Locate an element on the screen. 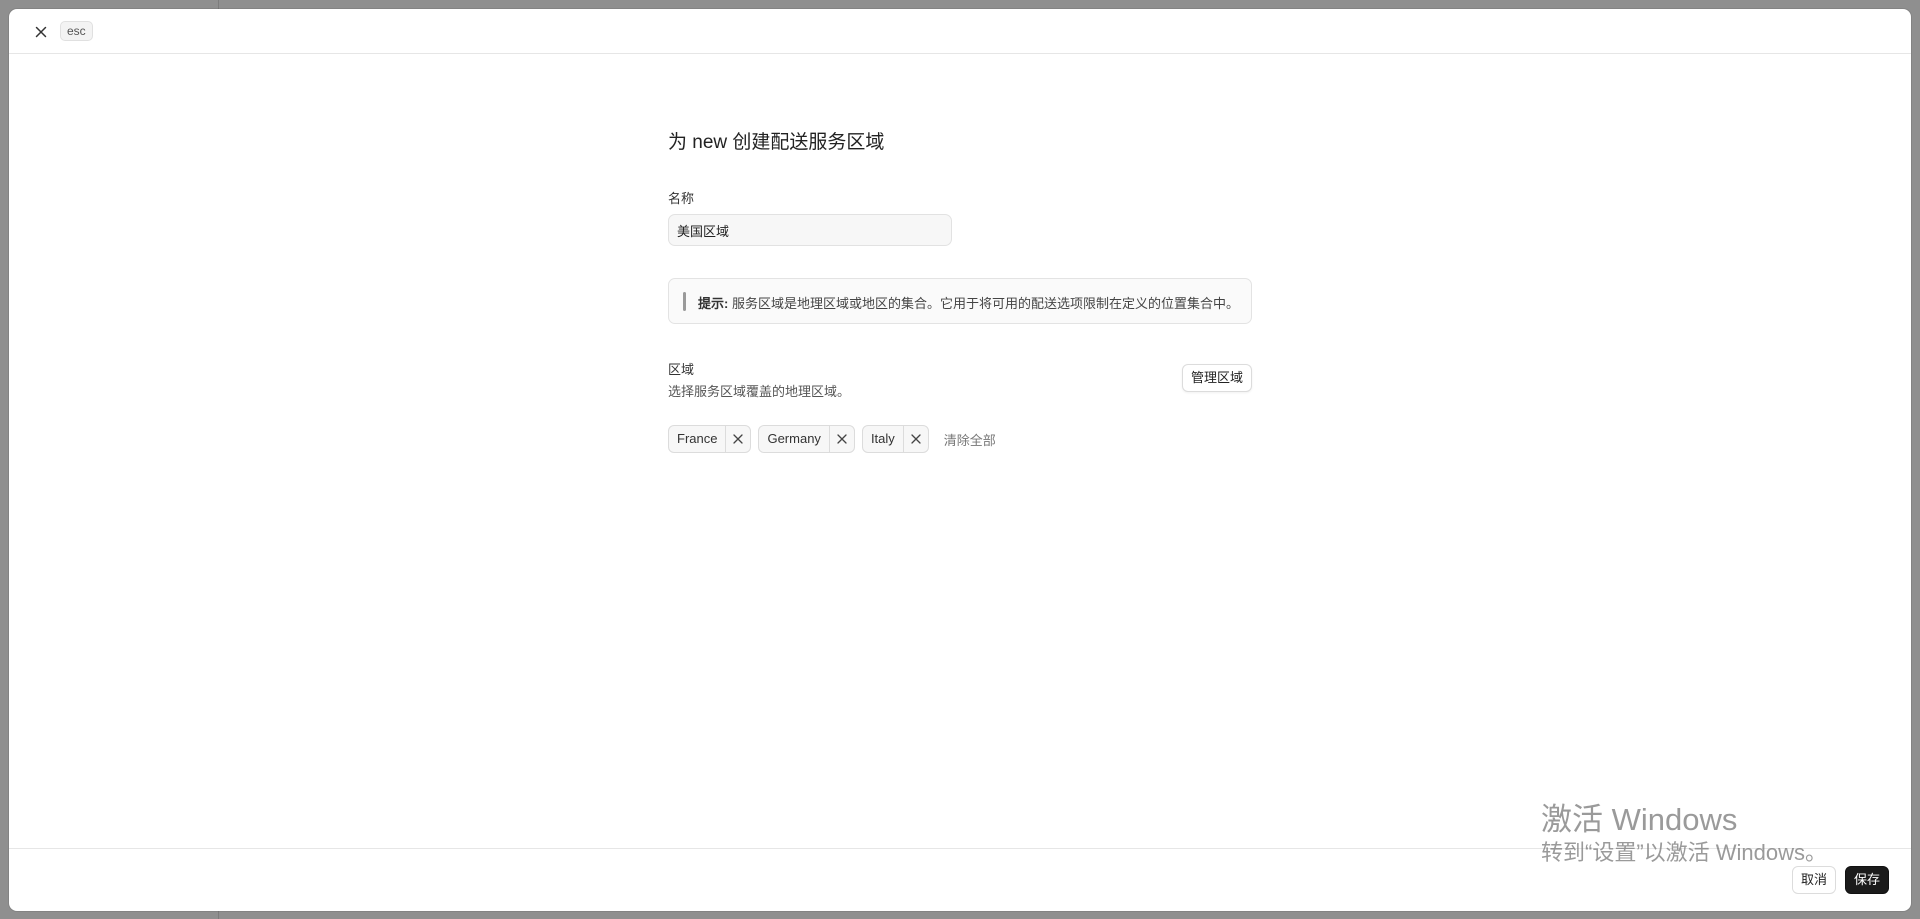 The height and width of the screenshot is (919, 1920). name-label: 名称 is located at coordinates (681, 198).